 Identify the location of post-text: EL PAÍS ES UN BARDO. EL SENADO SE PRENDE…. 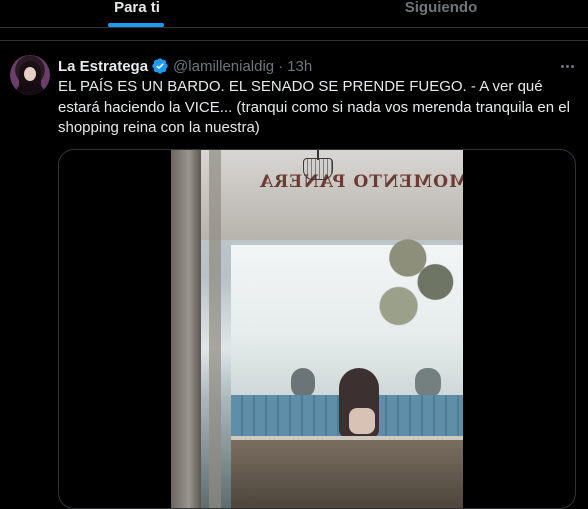
(314, 107).